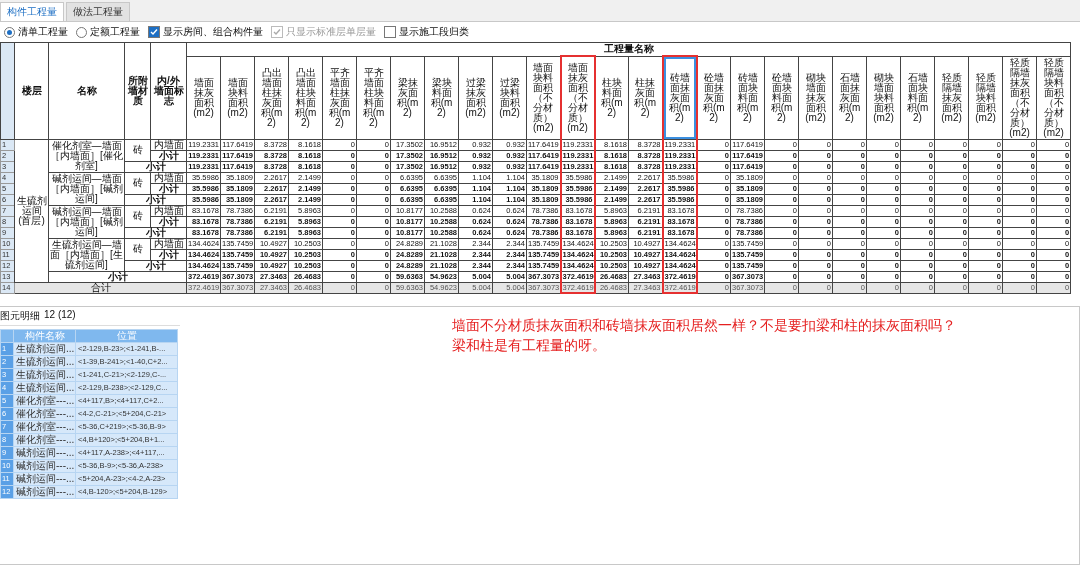 The height and width of the screenshot is (565, 1080). What do you see at coordinates (434, 32) in the screenshot?
I see `option-label: 显示施工段归类` at bounding box center [434, 32].